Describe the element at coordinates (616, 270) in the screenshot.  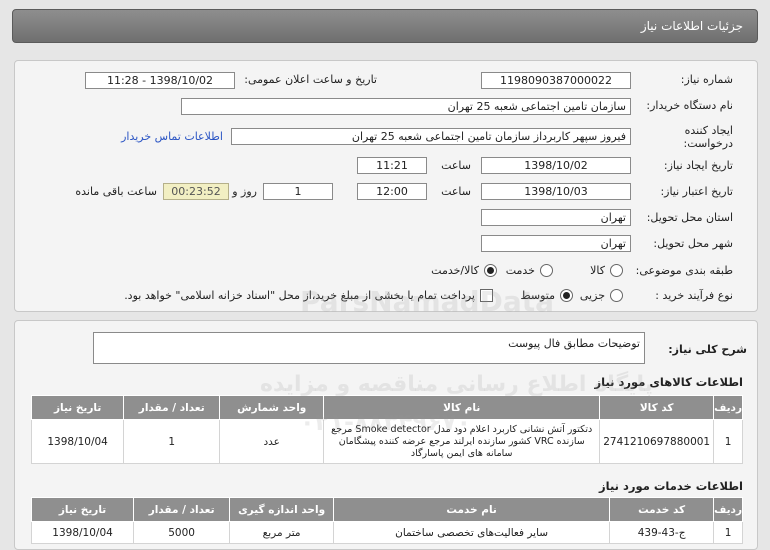
I see `category-goods-radio` at that location.